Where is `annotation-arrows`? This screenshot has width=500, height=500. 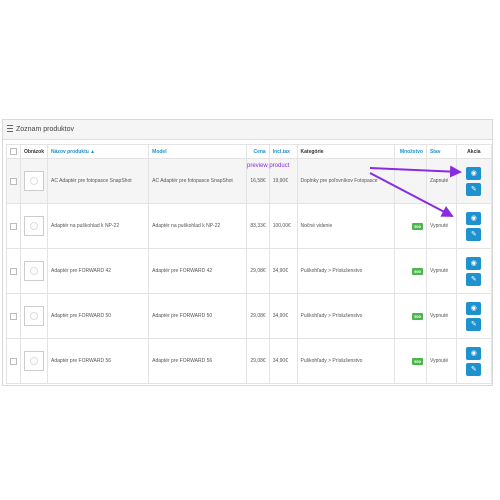
annotation-arrows is located at coordinates (415, 191).